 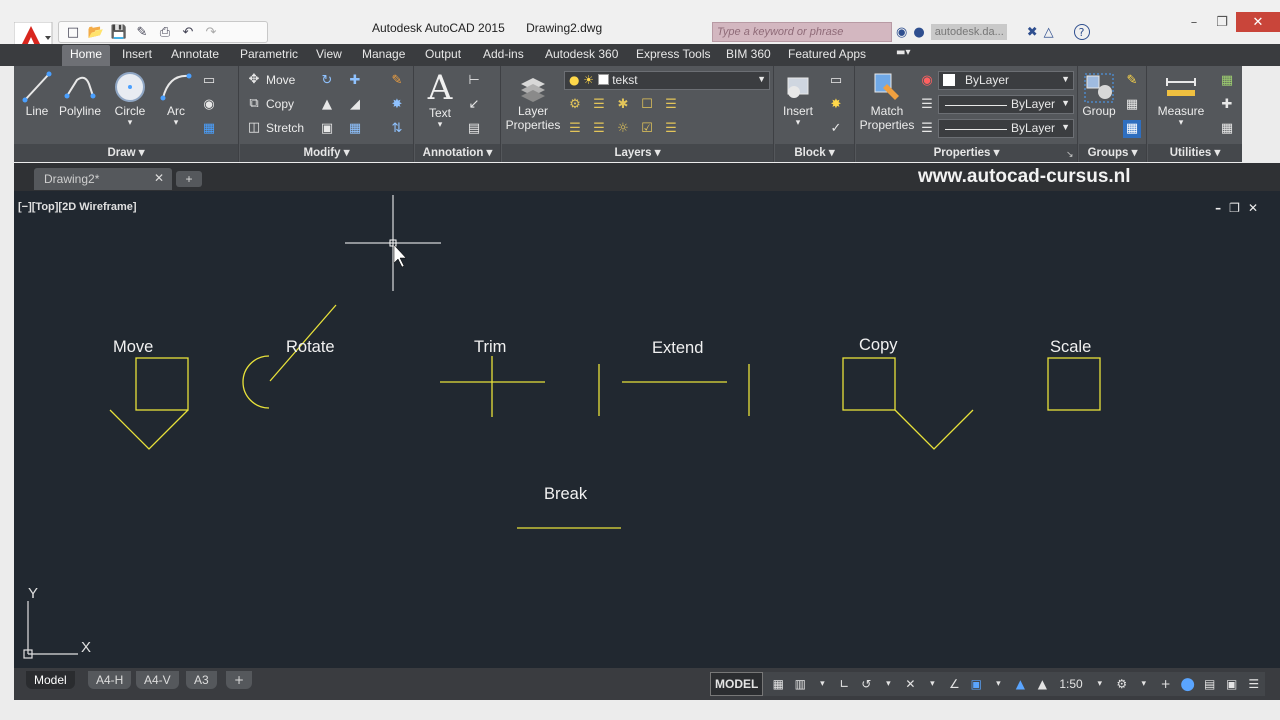 I want to click on layer-lock-icon: ☐, so click(x=647, y=105).